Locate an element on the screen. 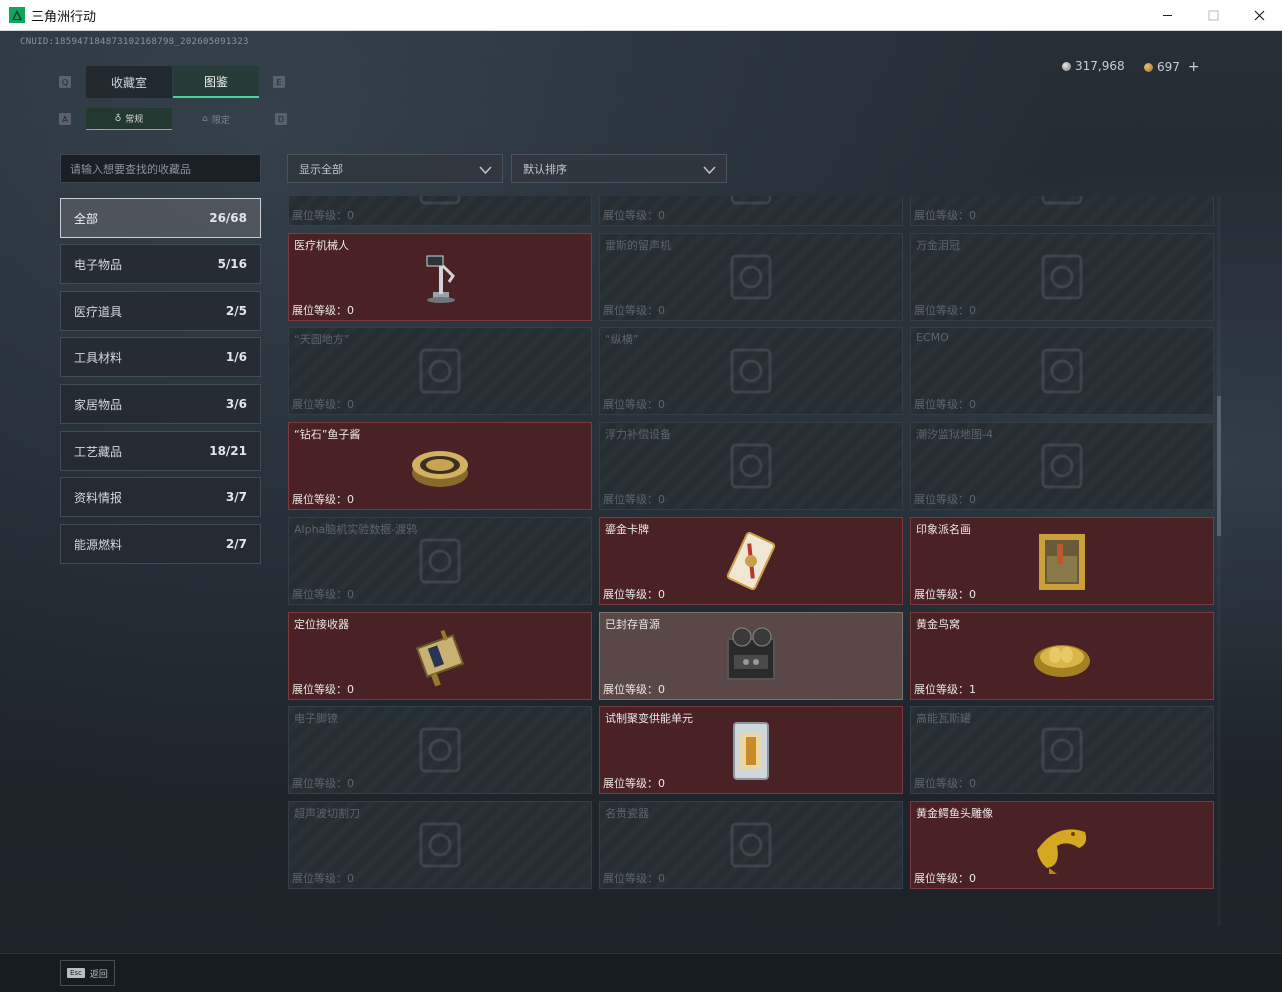 Image resolution: width=1282 pixels, height=992 pixels. category-count: 5/16 is located at coordinates (232, 264).